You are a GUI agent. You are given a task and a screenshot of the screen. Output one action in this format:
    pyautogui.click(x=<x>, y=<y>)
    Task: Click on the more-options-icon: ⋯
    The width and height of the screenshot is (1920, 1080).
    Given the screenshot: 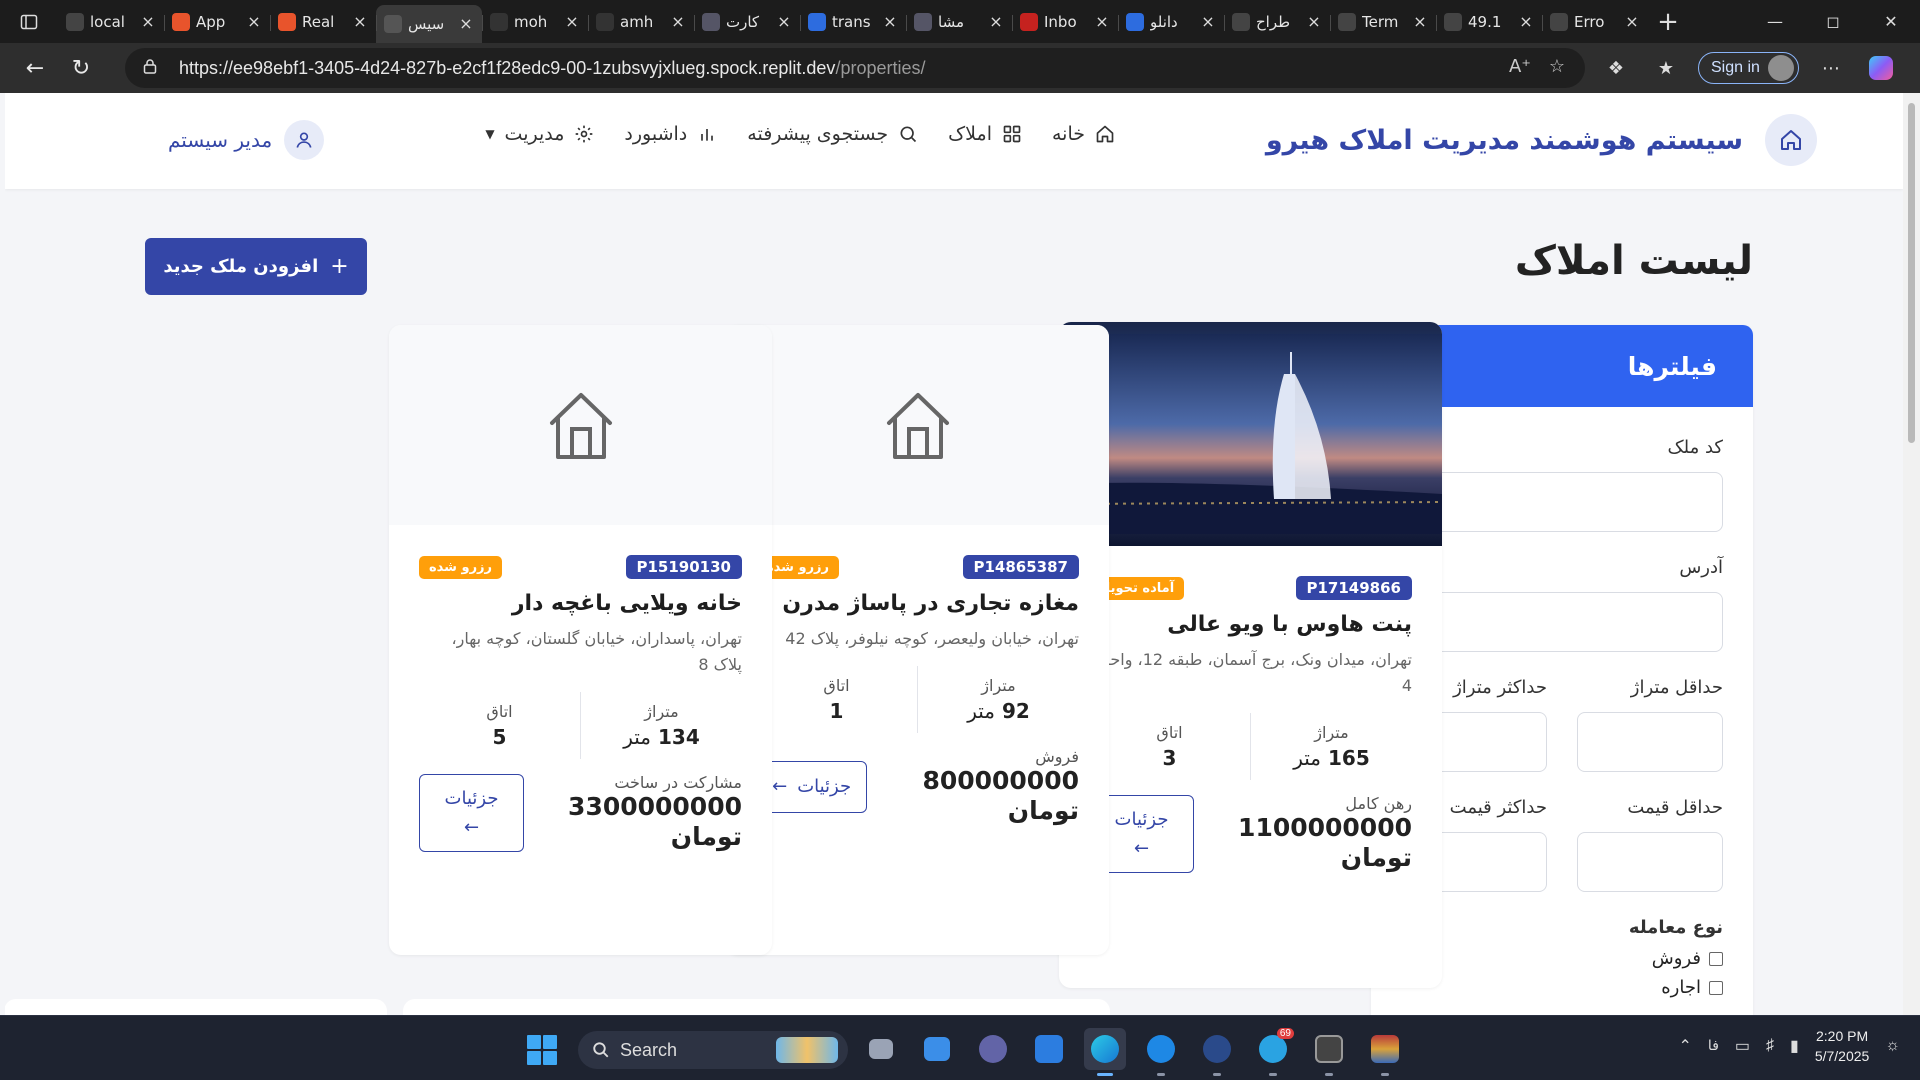 What is the action you would take?
    pyautogui.click(x=1831, y=68)
    